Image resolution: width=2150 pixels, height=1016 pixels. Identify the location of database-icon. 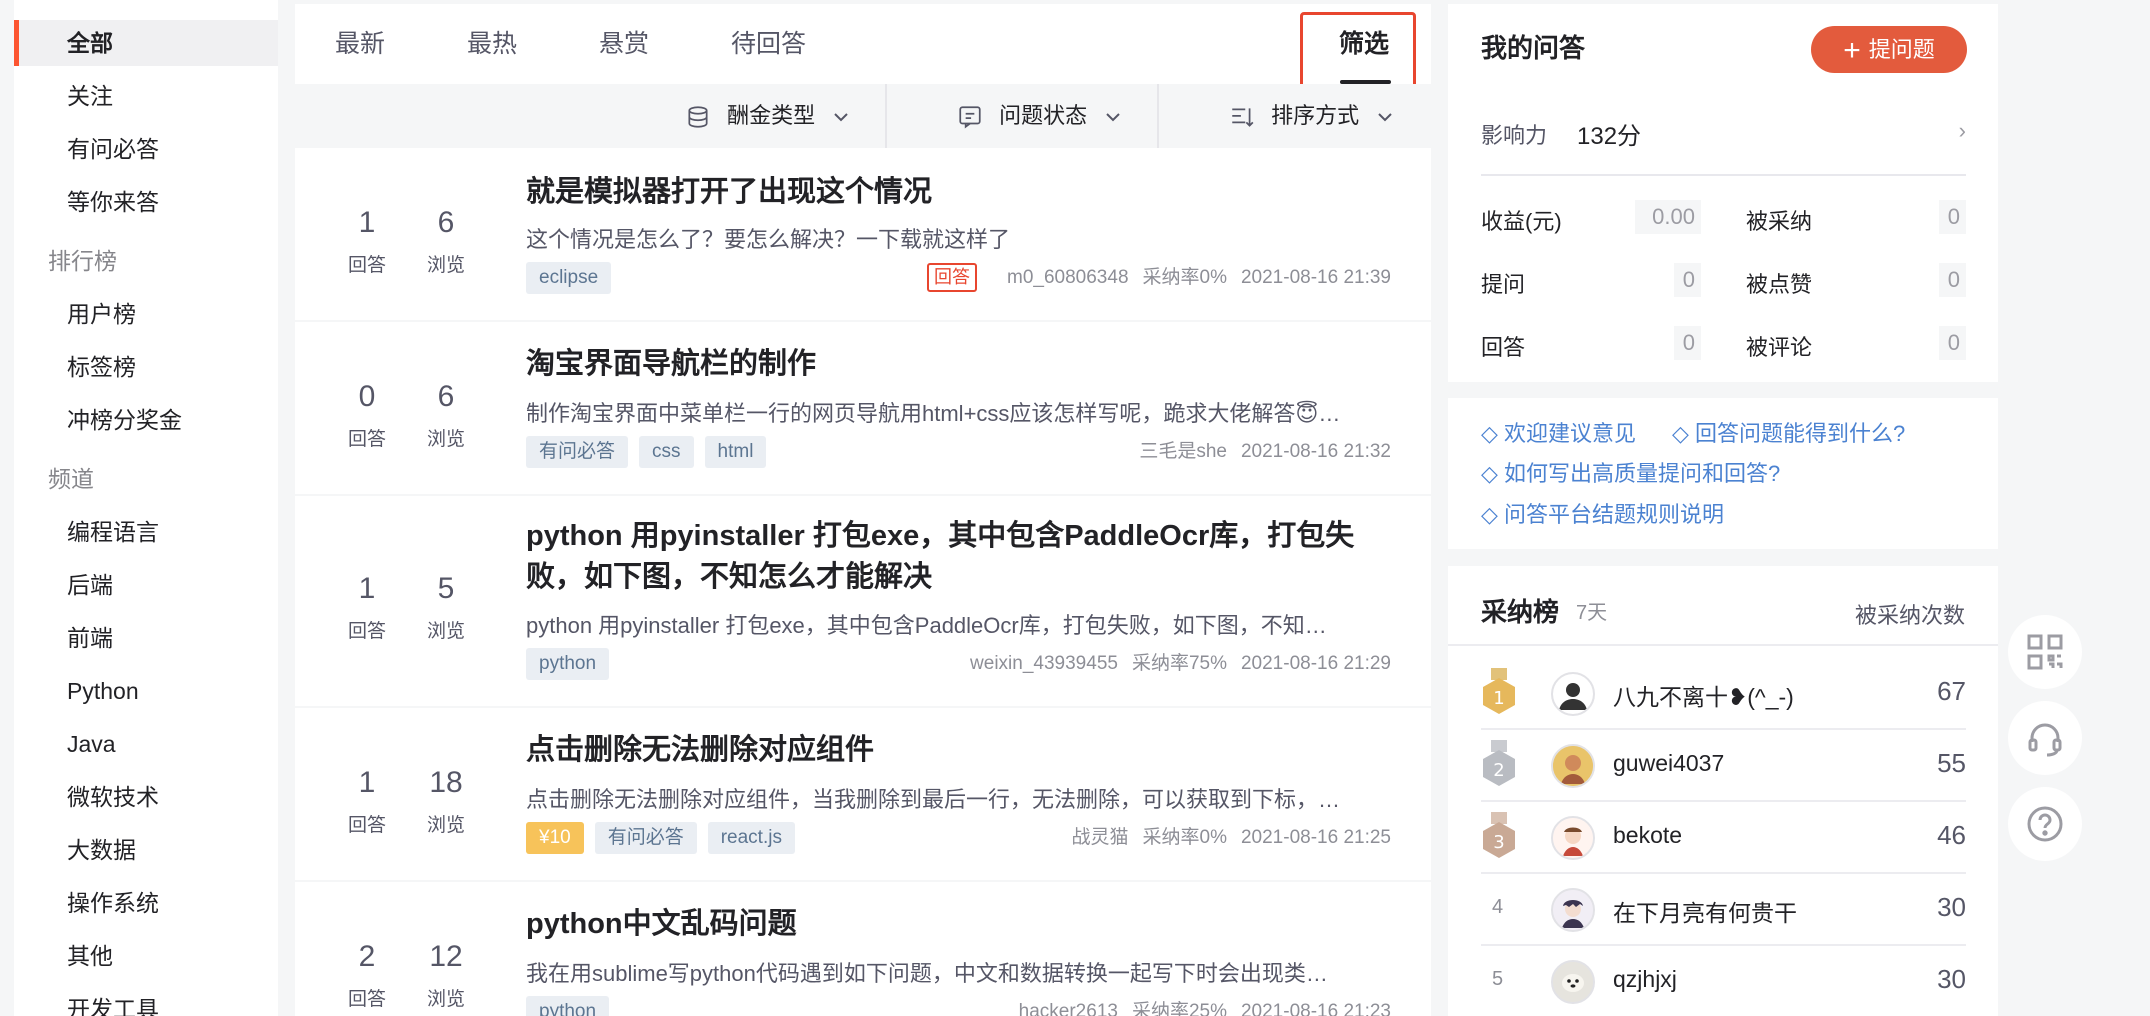
(698, 117).